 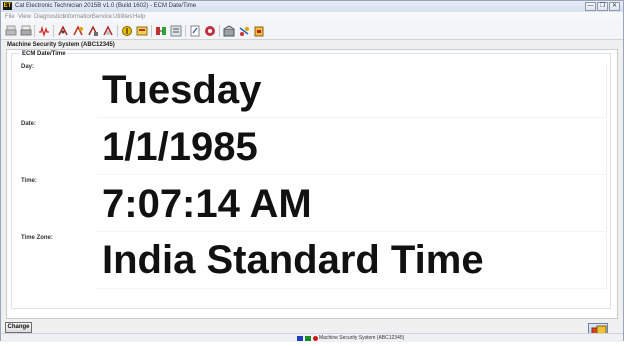 I want to click on section-title: Machine Security System (ABC12345), so click(x=61, y=45).